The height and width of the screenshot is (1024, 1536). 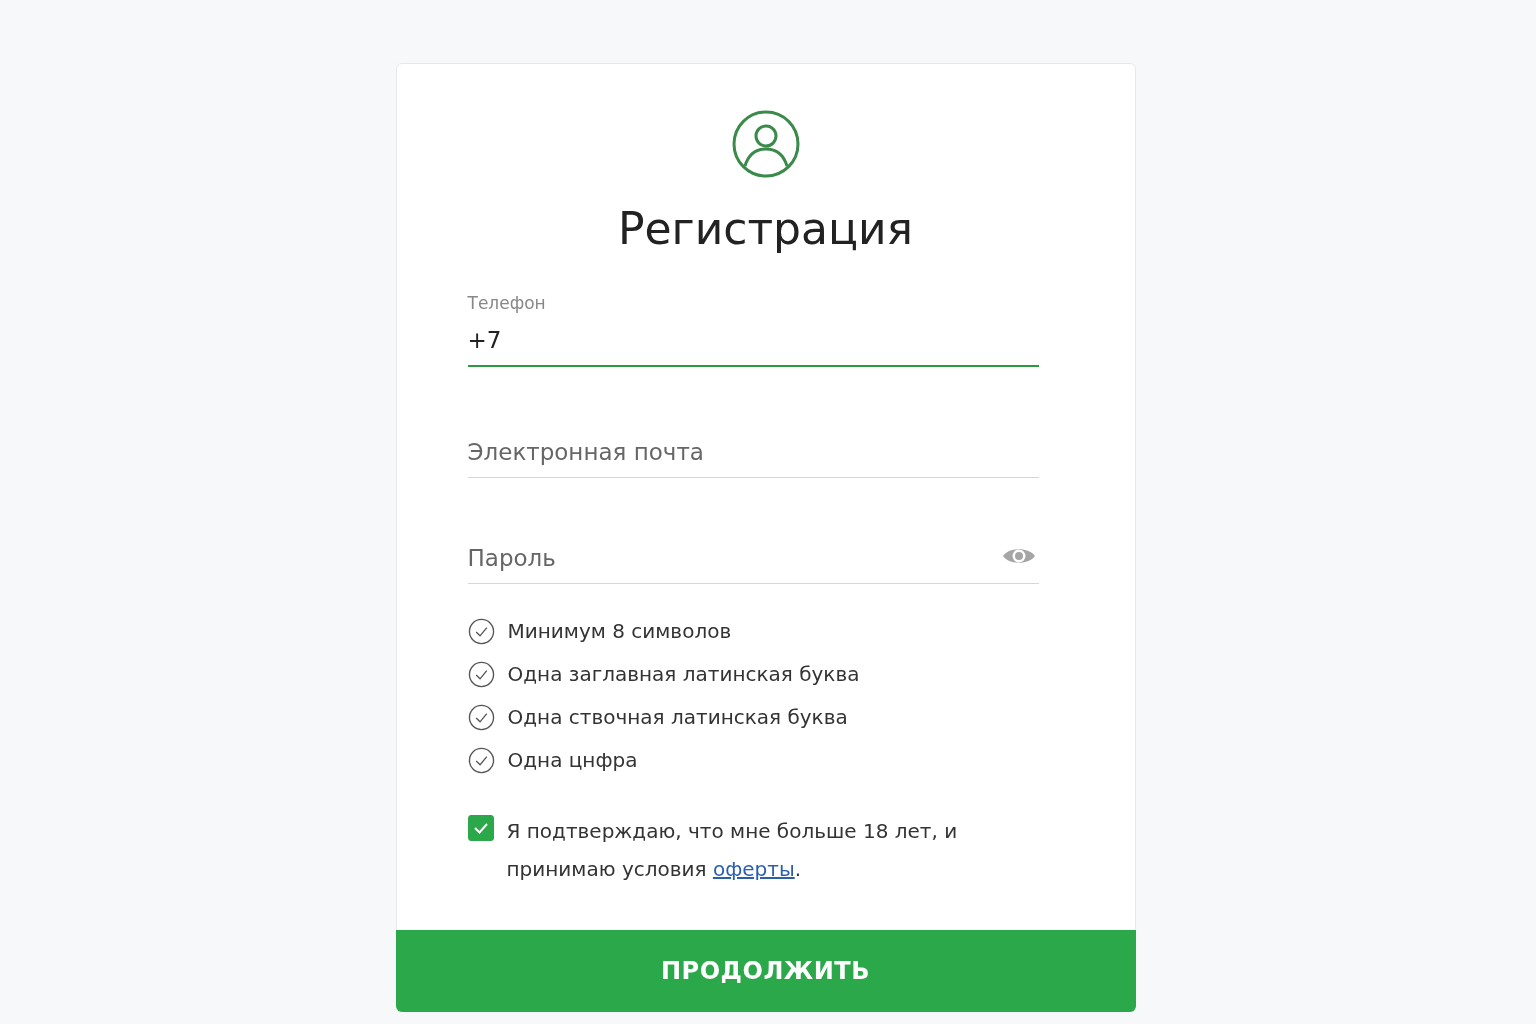 What do you see at coordinates (572, 760) in the screenshot?
I see `requirement-text: Одна цнфра` at bounding box center [572, 760].